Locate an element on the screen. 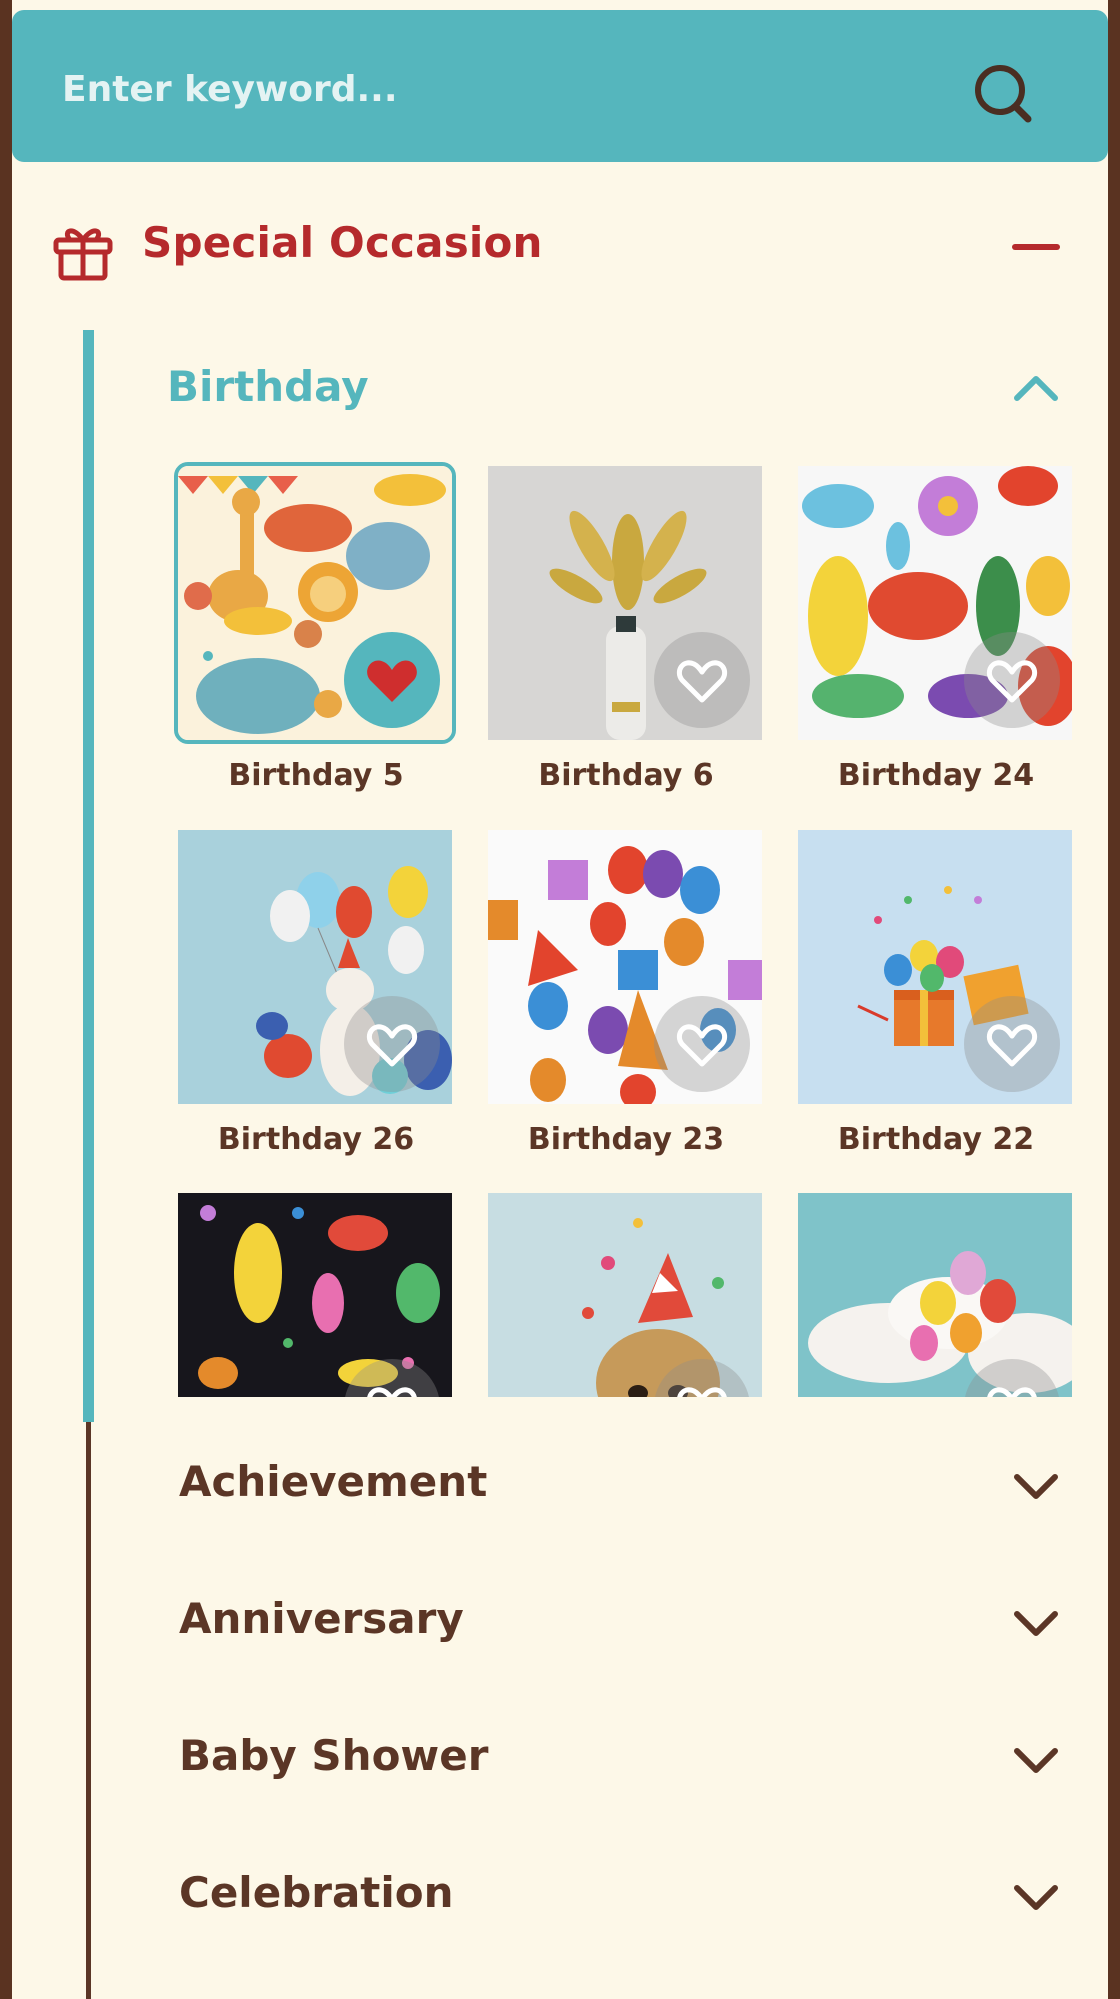 This screenshot has width=1120, height=1999. design-card: Birthday 24 is located at coordinates (936, 629).